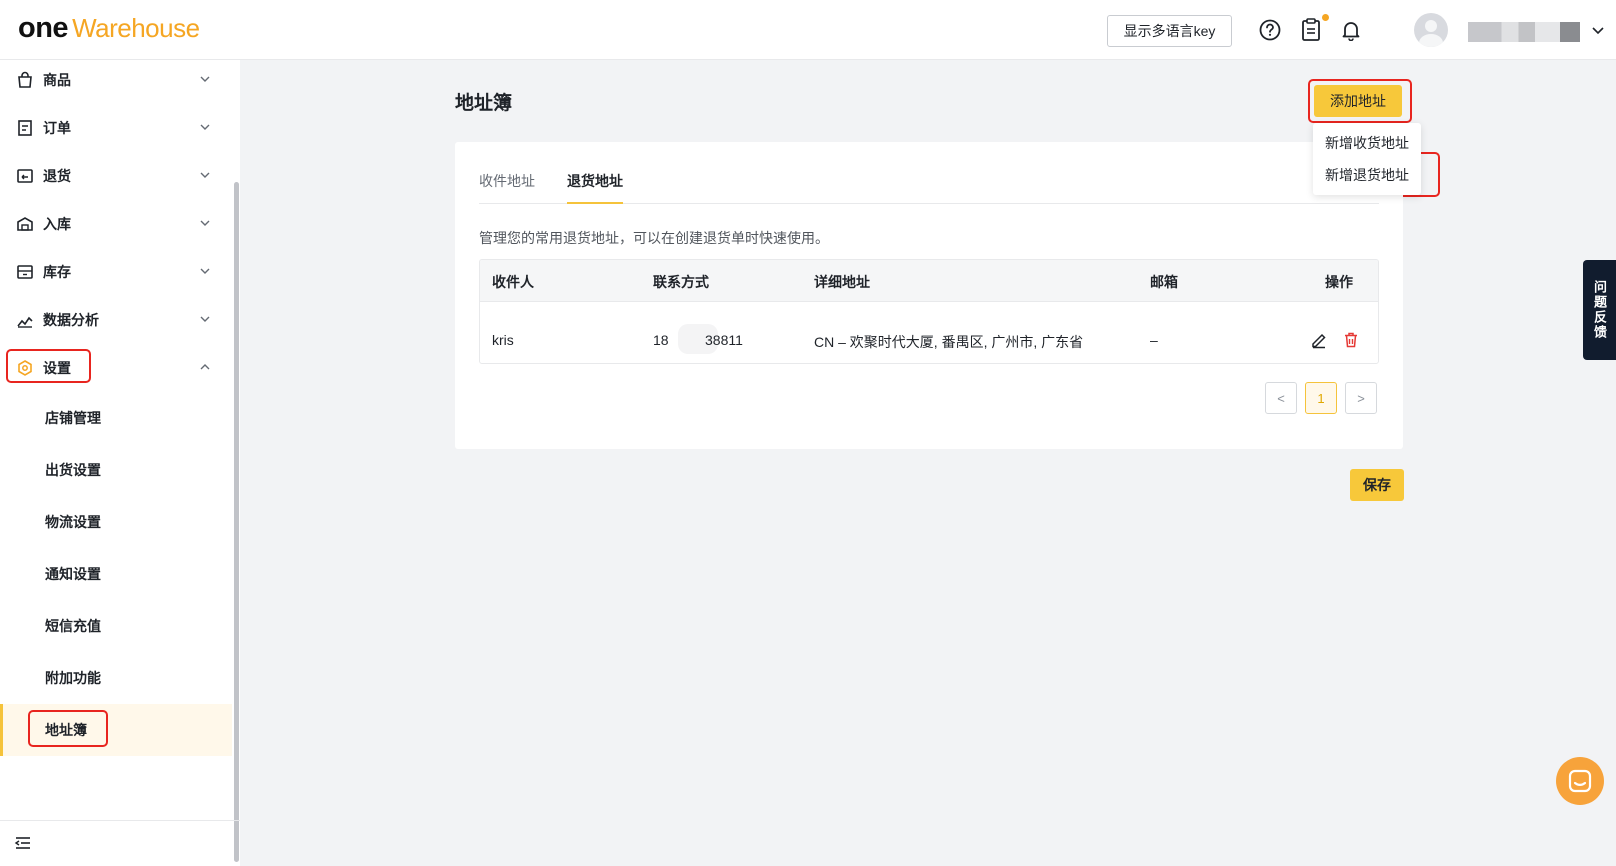  I want to click on top-header: one Warehouse 显示多语言key, so click(808, 30).